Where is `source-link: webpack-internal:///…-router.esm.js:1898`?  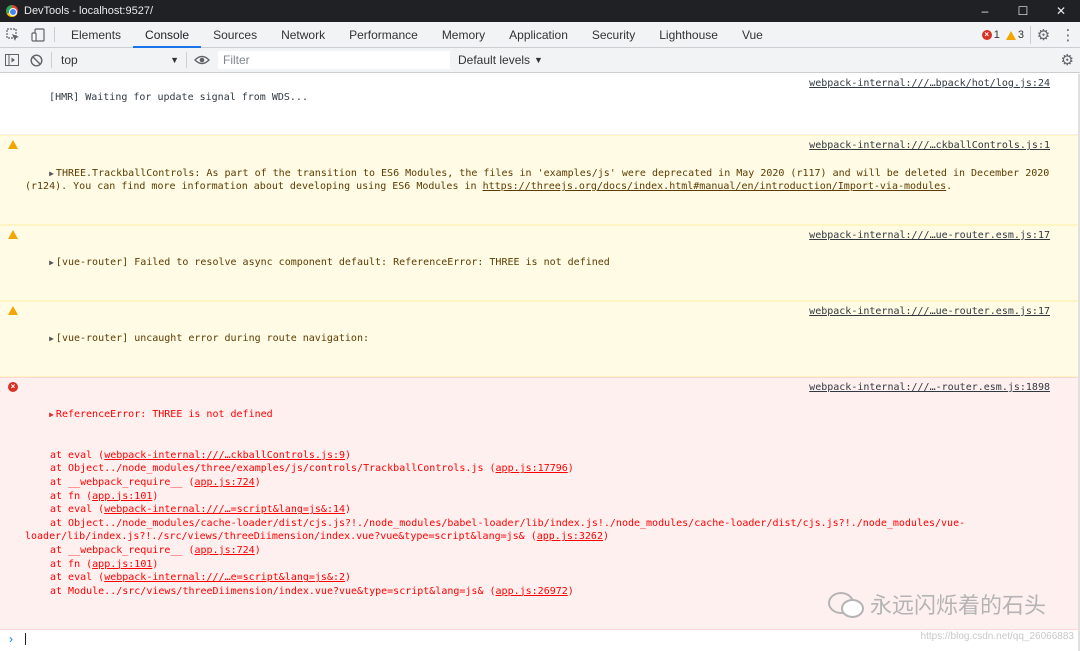 source-link: webpack-internal:///…-router.esm.js:1898 is located at coordinates (926, 387).